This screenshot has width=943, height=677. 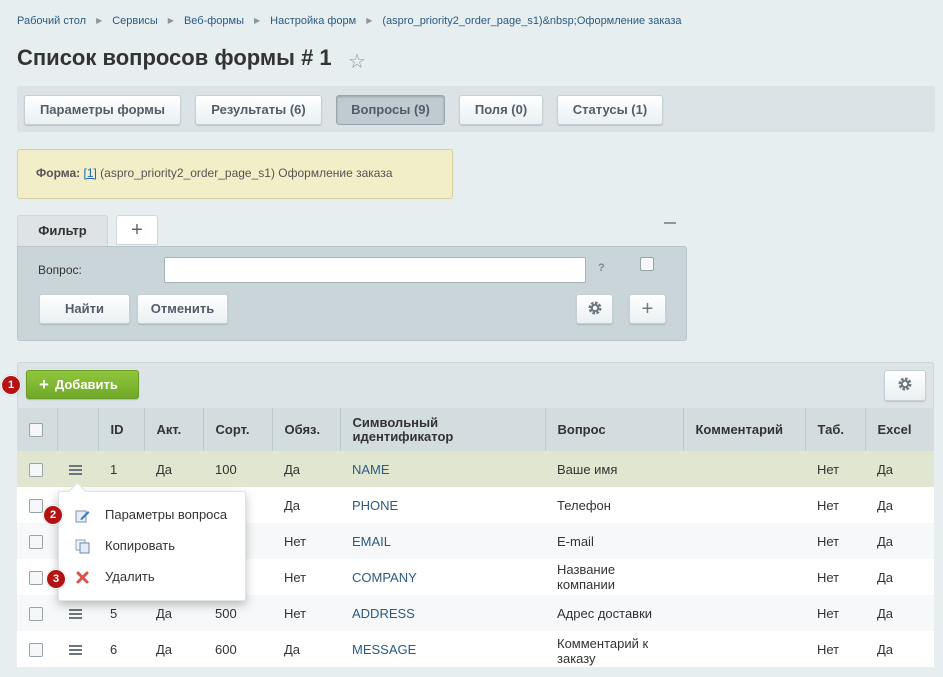 I want to click on column-code: Символьный идентификатор, so click(x=443, y=429).